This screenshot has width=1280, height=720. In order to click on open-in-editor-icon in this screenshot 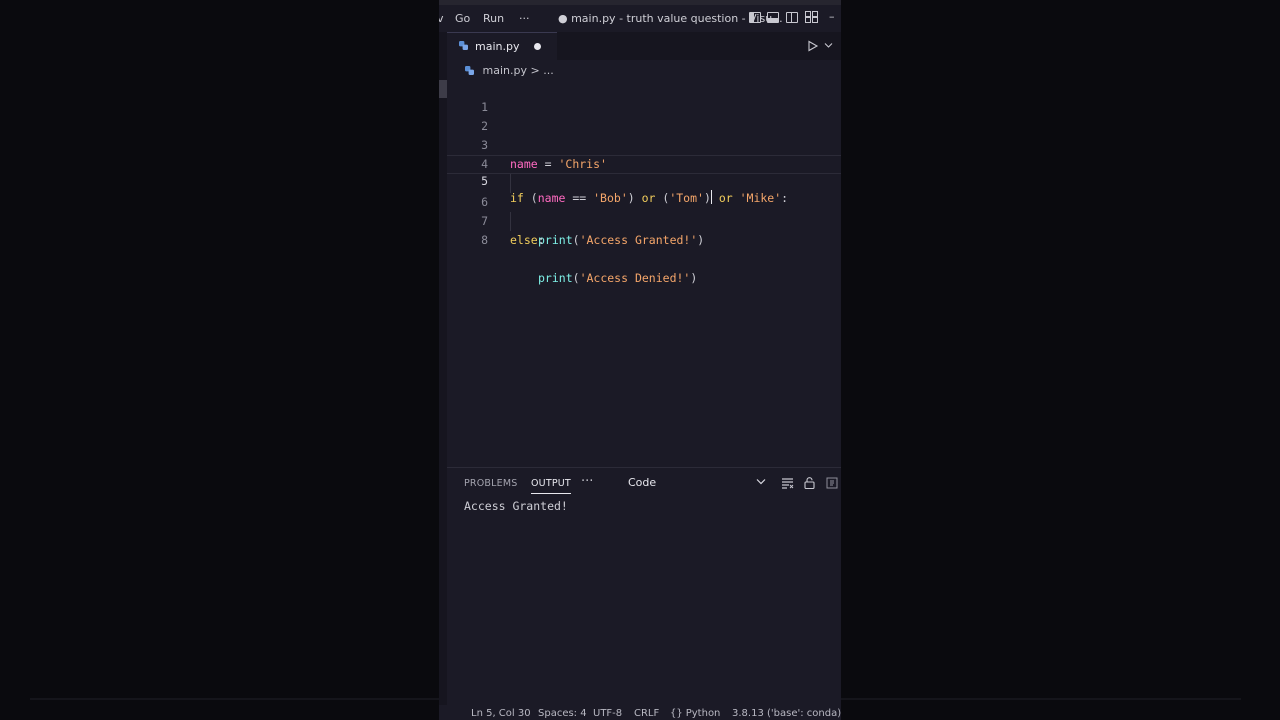, I will do `click(833, 483)`.